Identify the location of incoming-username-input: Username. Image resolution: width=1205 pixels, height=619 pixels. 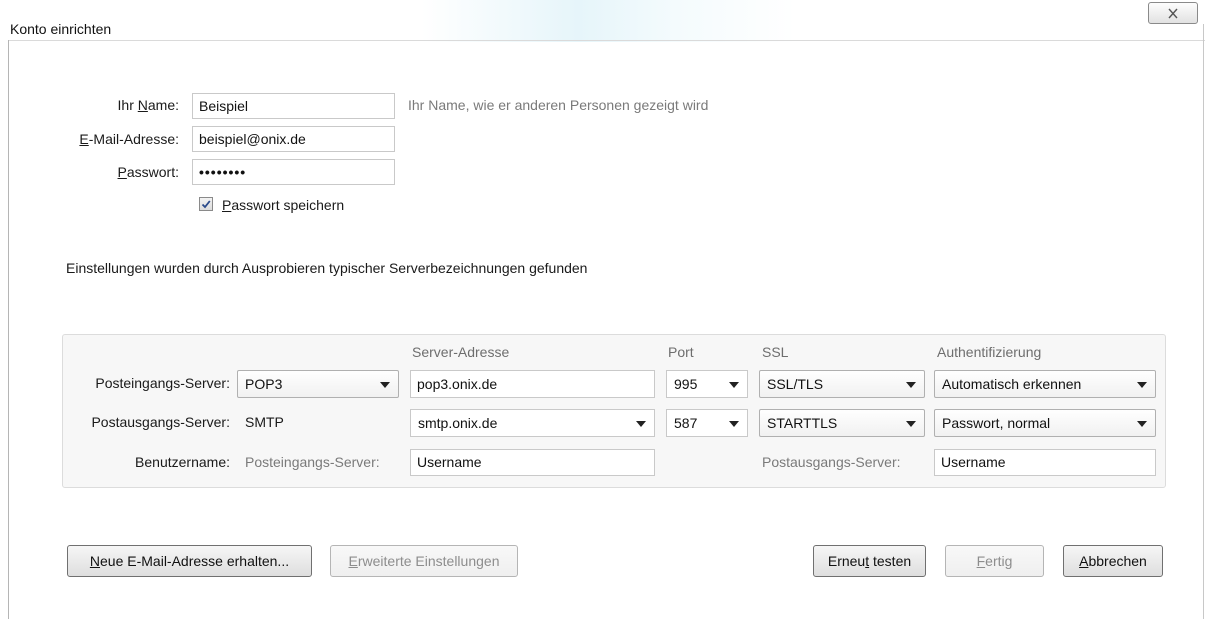
(532, 462).